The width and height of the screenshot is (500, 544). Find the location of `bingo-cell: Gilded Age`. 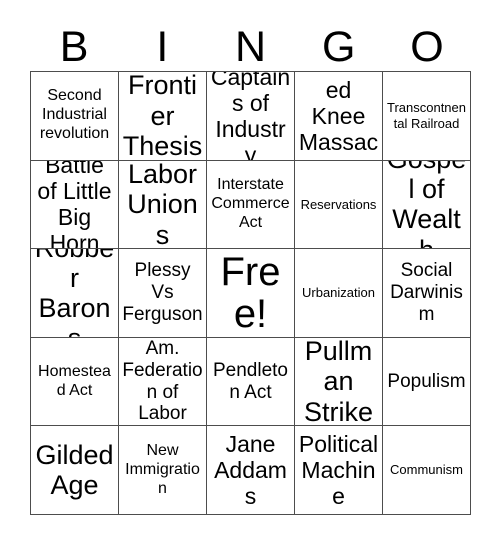

bingo-cell: Gilded Age is located at coordinates (75, 470).